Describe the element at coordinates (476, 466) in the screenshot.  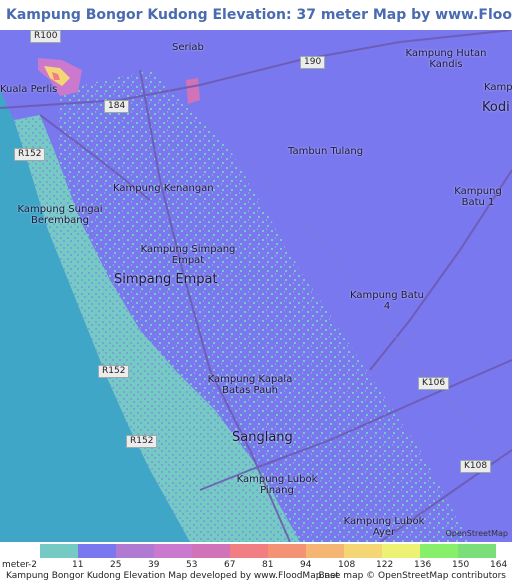
I see `road-shield-k108: K108` at that location.